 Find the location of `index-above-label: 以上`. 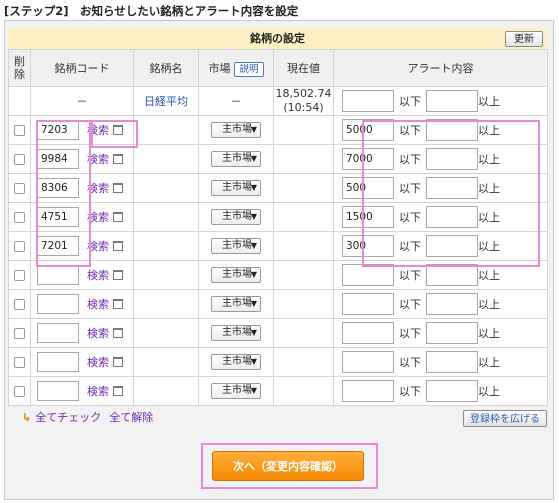

index-above-label: 以上 is located at coordinates (489, 101).